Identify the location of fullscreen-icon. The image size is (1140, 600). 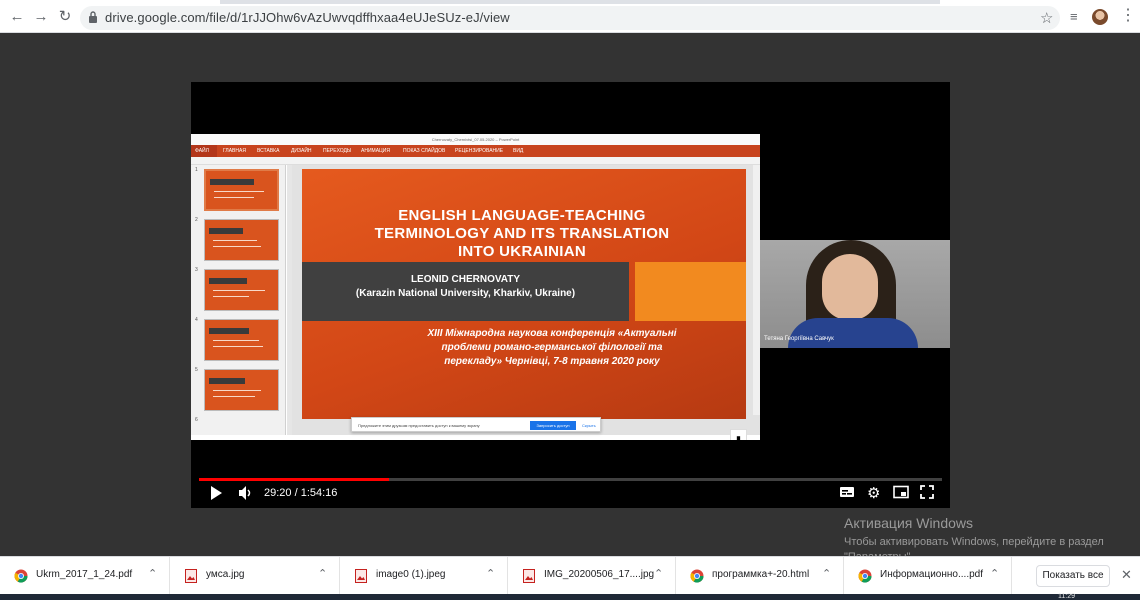
(927, 492).